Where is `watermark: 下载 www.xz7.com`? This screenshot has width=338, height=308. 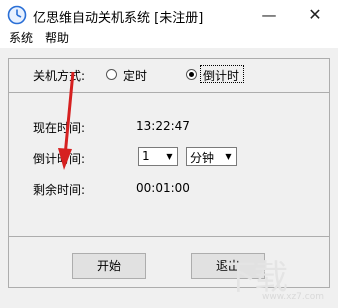
watermark: 下载 www.xz7.com is located at coordinates (278, 278).